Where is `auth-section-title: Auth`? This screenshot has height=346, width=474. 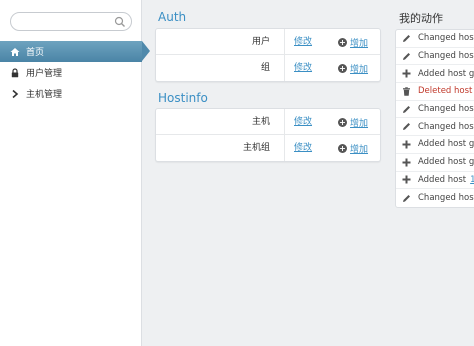
auth-section-title: Auth is located at coordinates (172, 17).